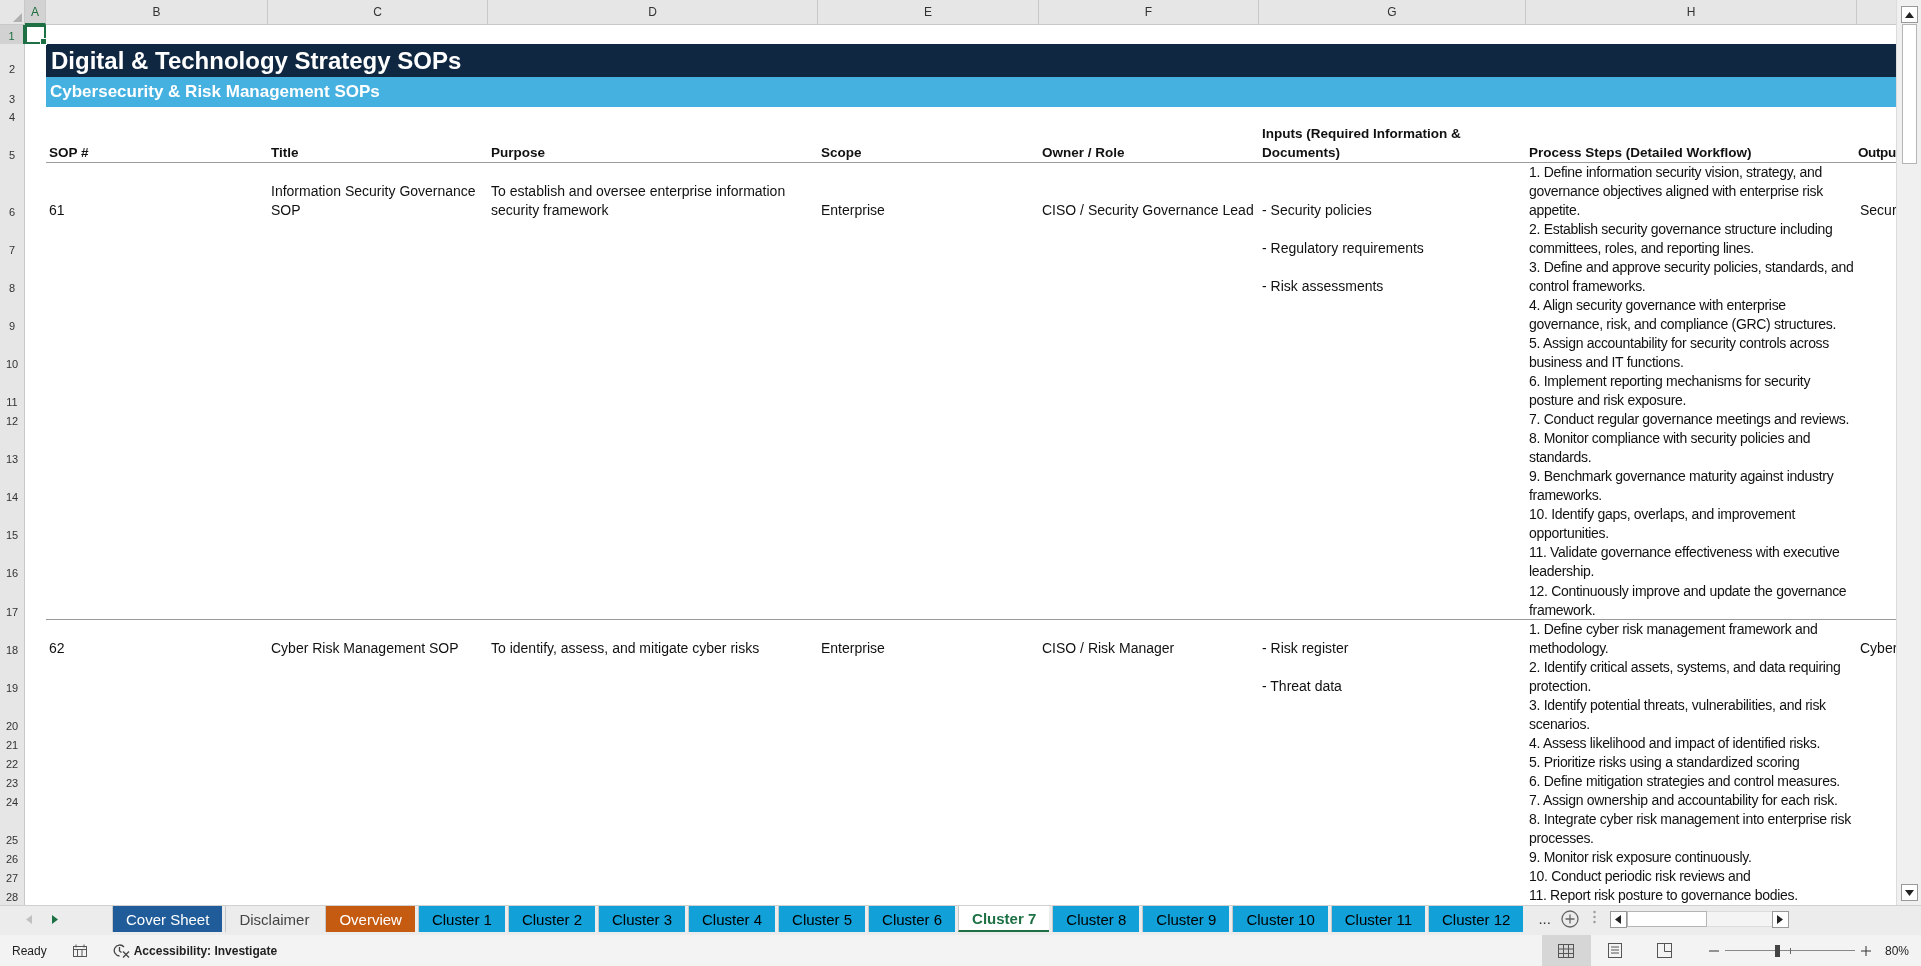  I want to click on sheet-tab: Cluster 5, so click(822, 919).